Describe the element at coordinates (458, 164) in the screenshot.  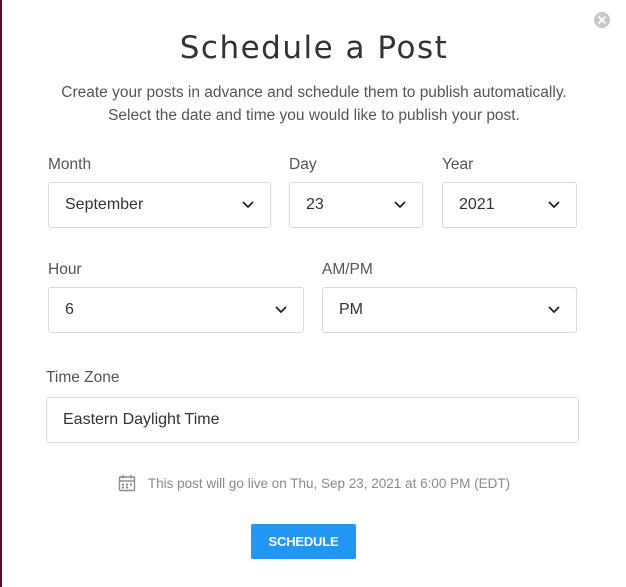
I see `year-label: Year` at that location.